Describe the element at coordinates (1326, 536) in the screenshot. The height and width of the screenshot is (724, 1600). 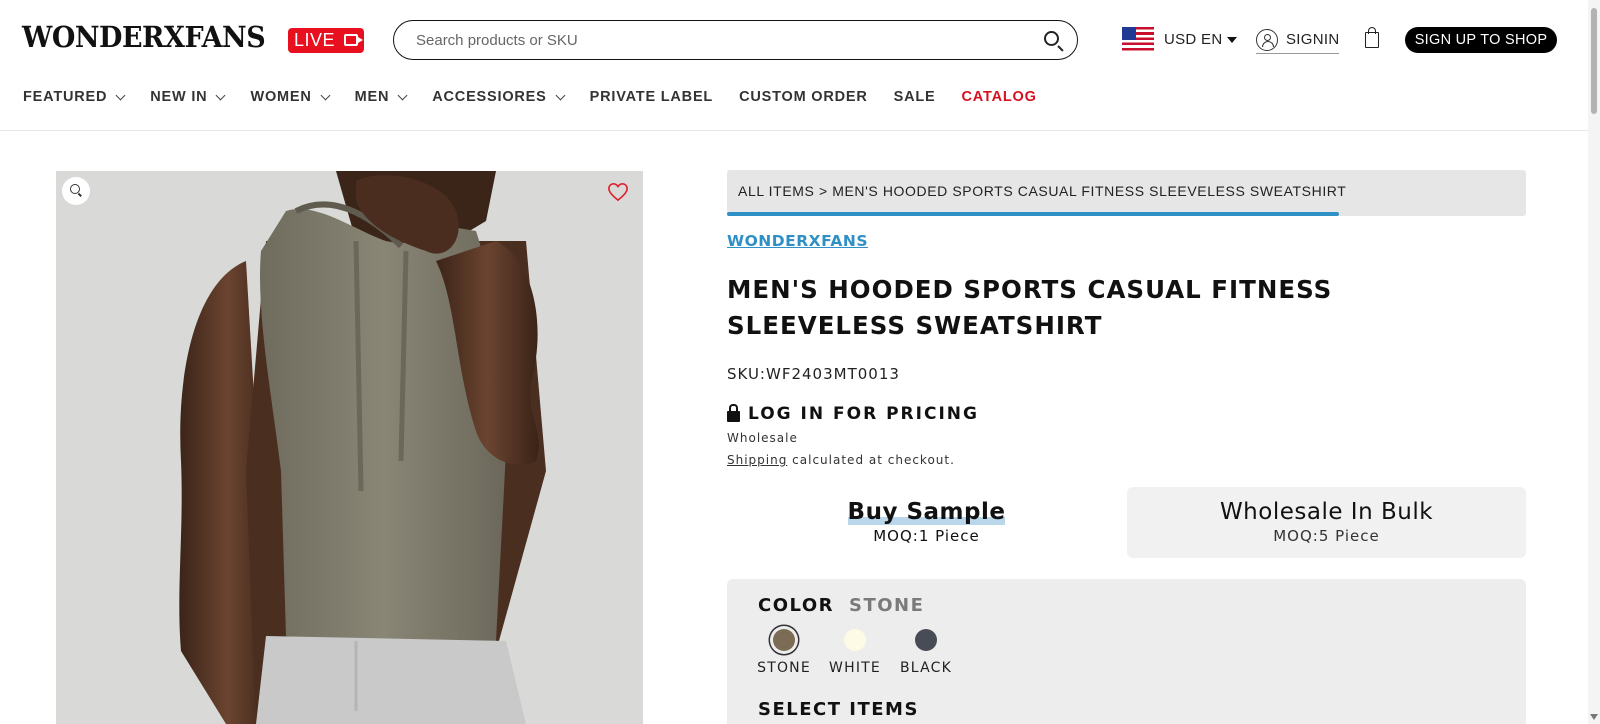
I see `wholesale-bulk-moq: MOQ:5 Piece` at that location.